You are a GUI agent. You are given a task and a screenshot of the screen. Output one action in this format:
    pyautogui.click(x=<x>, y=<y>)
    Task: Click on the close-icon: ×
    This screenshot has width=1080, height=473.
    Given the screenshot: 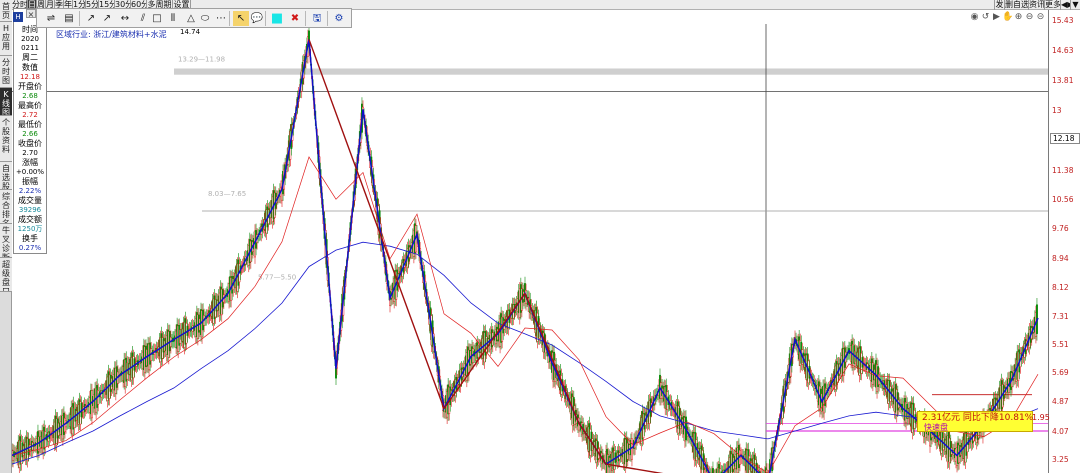 What is the action you would take?
    pyautogui.click(x=31, y=14)
    